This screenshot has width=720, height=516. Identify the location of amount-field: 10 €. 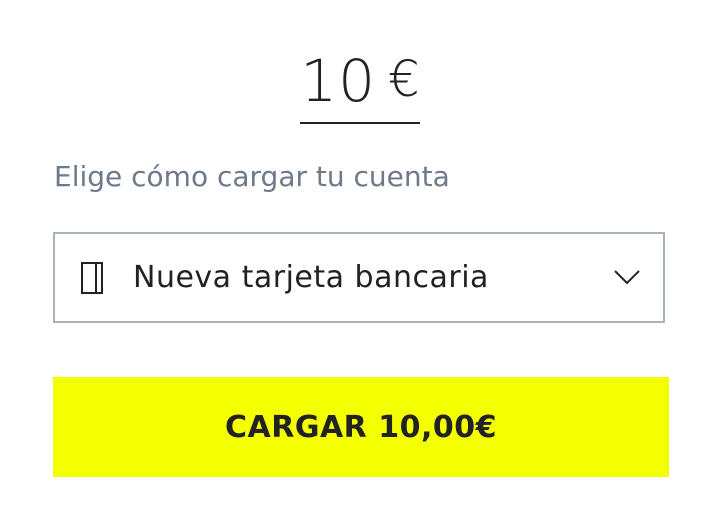
(360, 82).